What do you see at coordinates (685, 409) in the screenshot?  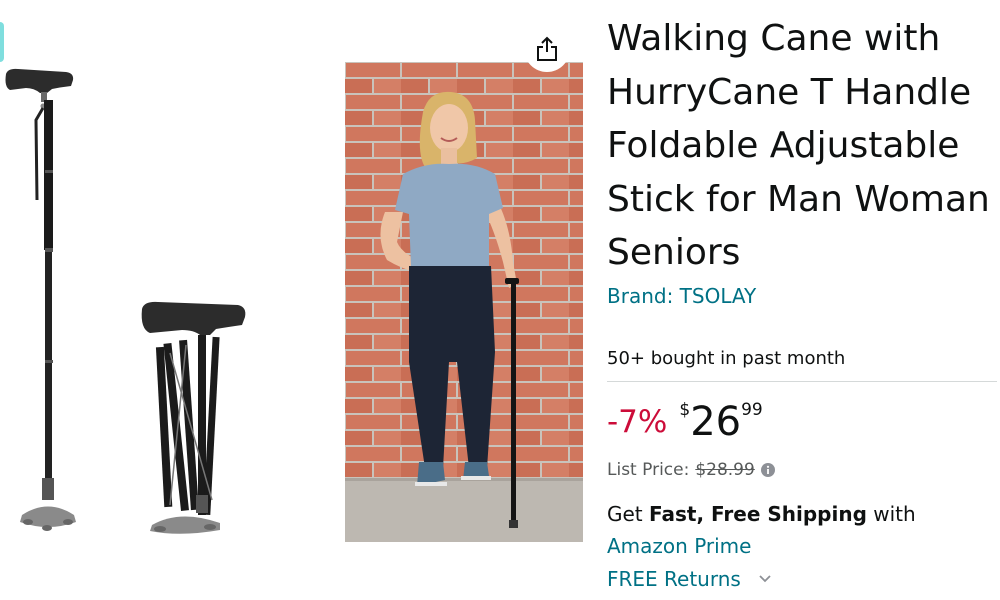 I see `price-currency: $` at bounding box center [685, 409].